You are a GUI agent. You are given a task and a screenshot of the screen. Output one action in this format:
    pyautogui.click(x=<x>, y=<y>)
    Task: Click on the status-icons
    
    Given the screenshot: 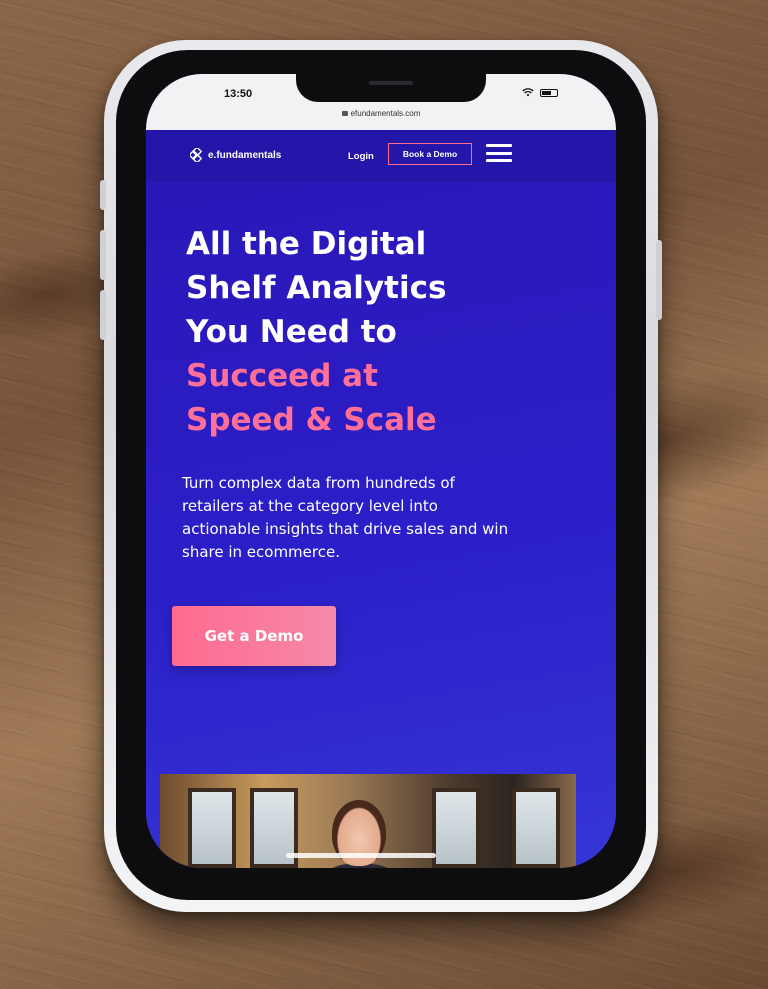 What is the action you would take?
    pyautogui.click(x=540, y=92)
    